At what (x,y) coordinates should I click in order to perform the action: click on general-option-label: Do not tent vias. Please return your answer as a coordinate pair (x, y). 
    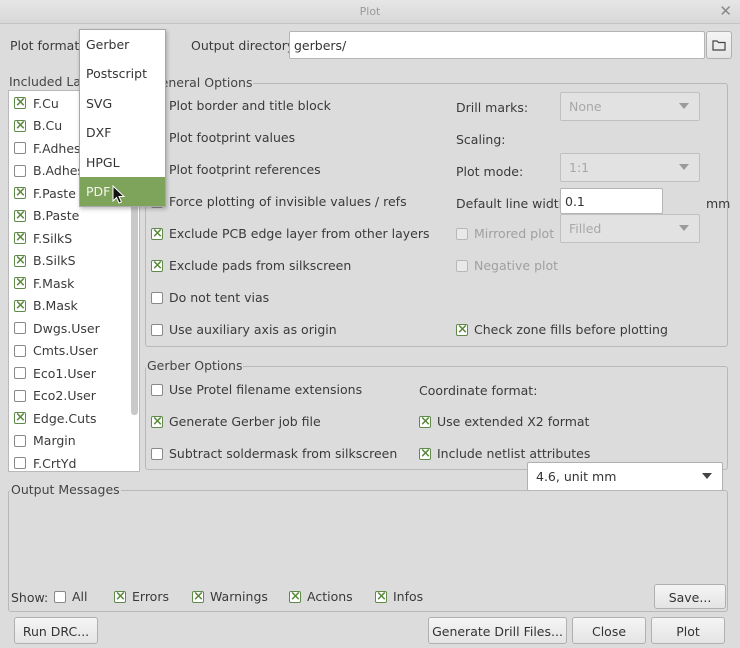
    Looking at the image, I should click on (219, 297).